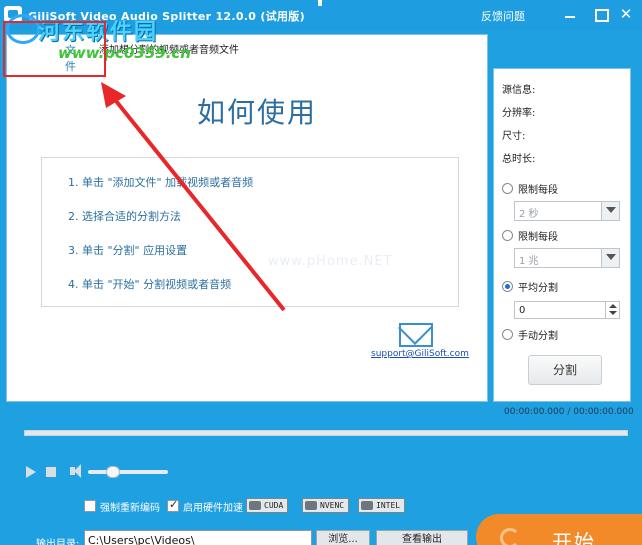  Describe the element at coordinates (193, 197) in the screenshot. I see `annotation-arrow` at that location.